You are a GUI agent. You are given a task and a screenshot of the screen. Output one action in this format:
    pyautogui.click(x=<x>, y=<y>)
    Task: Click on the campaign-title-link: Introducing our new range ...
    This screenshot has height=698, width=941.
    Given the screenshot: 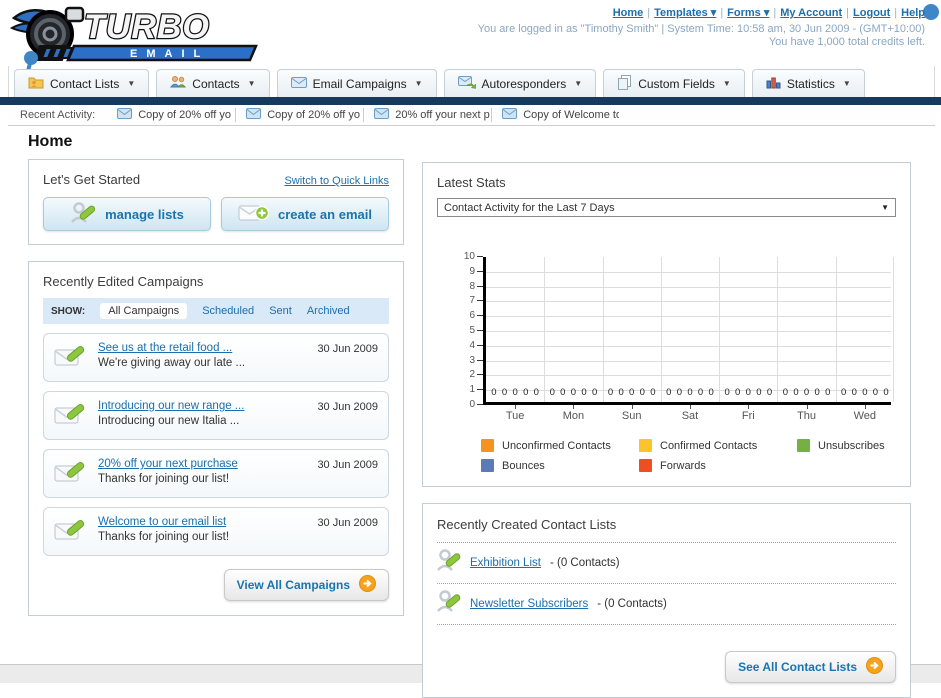 What is the action you would take?
    pyautogui.click(x=171, y=406)
    